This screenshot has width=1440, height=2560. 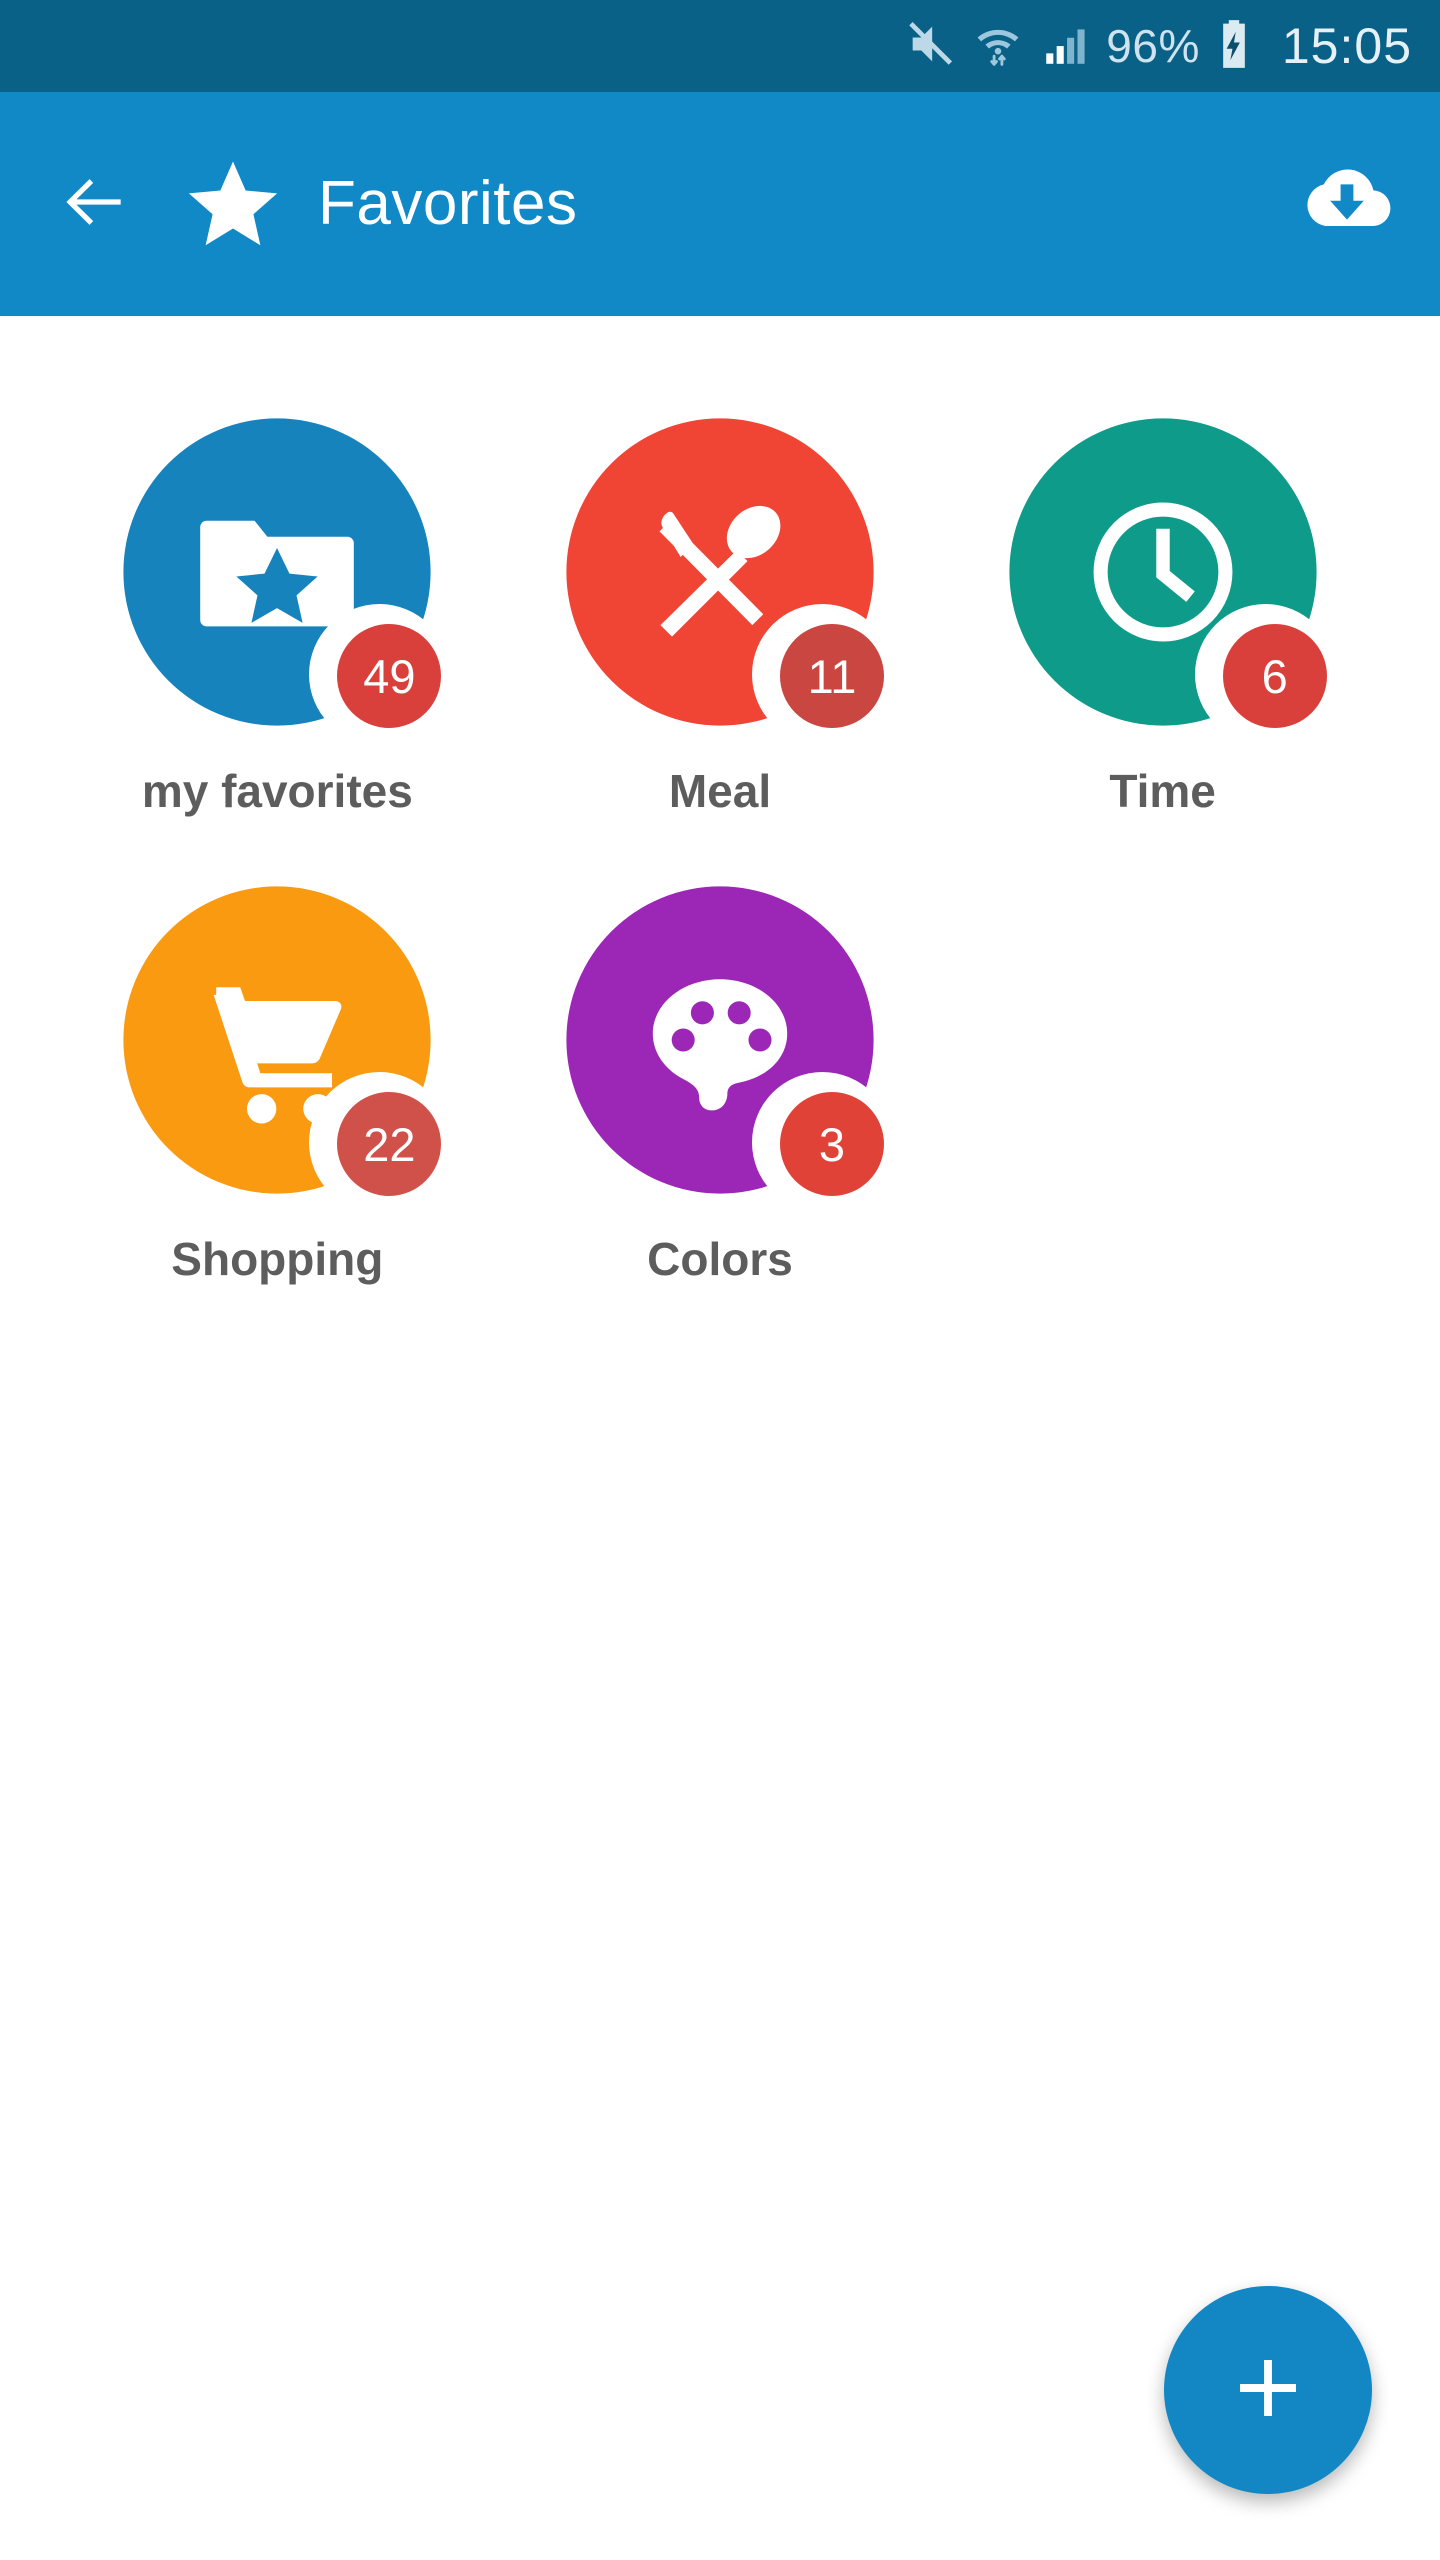 What do you see at coordinates (389, 1144) in the screenshot?
I see `badge-count: 22` at bounding box center [389, 1144].